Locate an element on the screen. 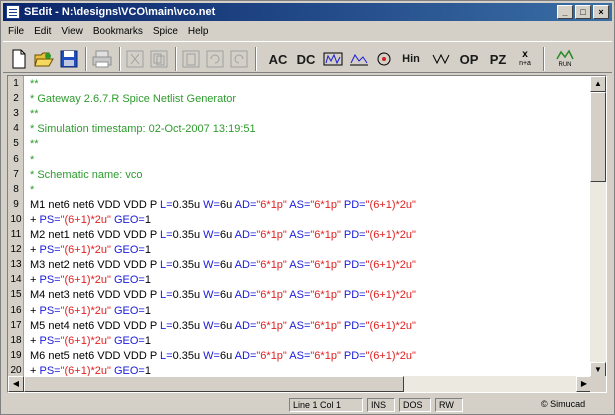  scroll-left-button: ◀ is located at coordinates (16, 384).